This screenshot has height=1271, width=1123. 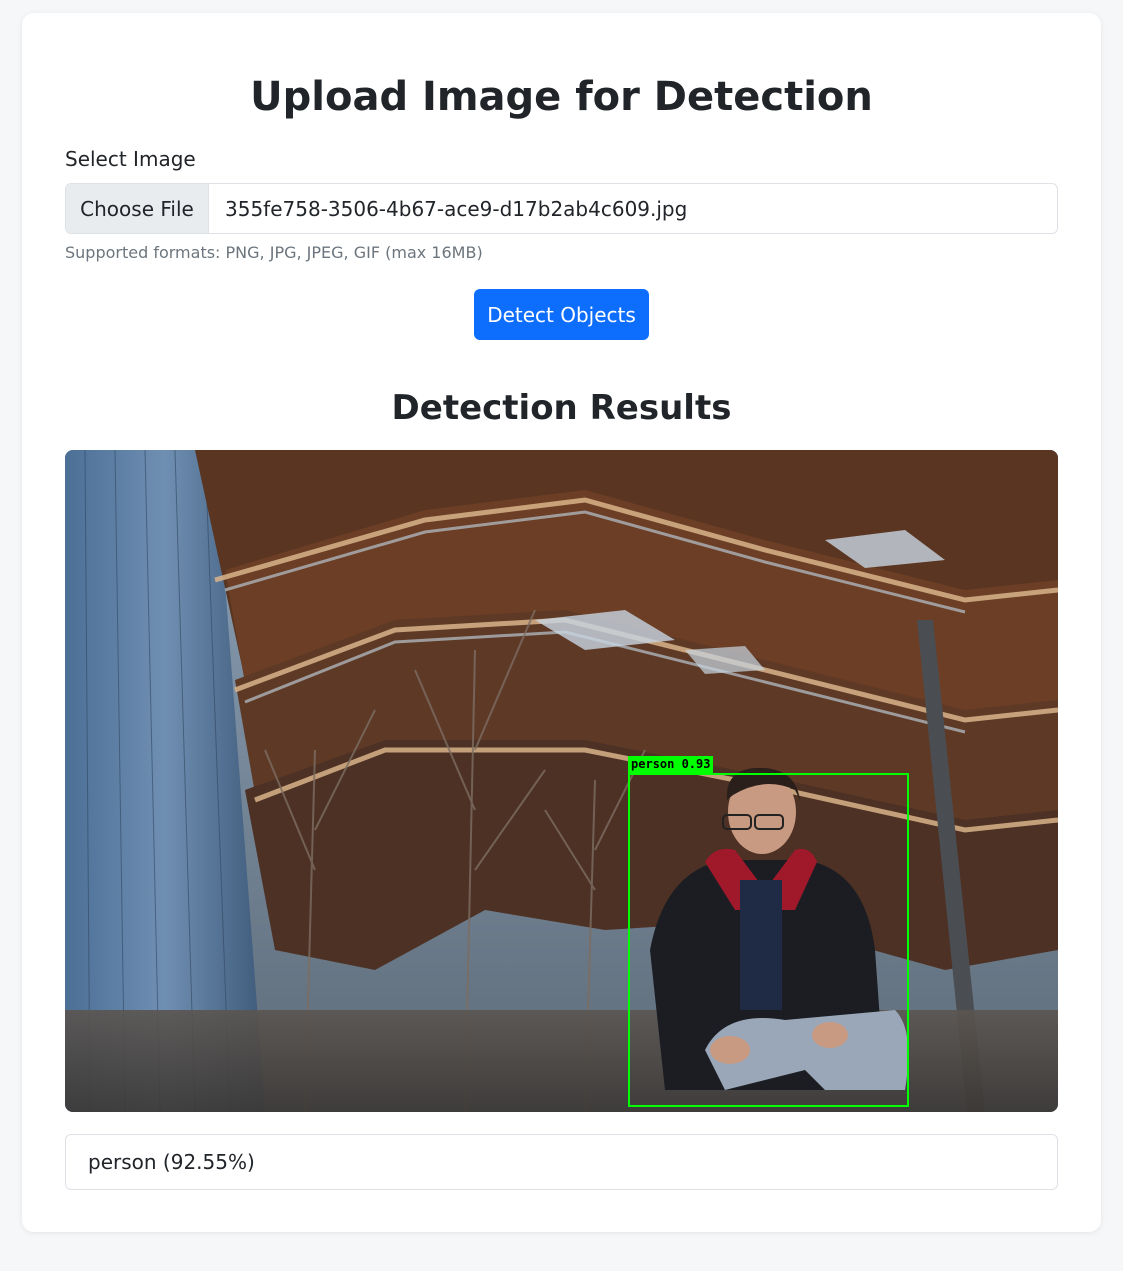 What do you see at coordinates (456, 208) in the screenshot?
I see `selected-file-name: 355fe758-3506-4b67-ace9-d17b2ab4c609.jpg` at bounding box center [456, 208].